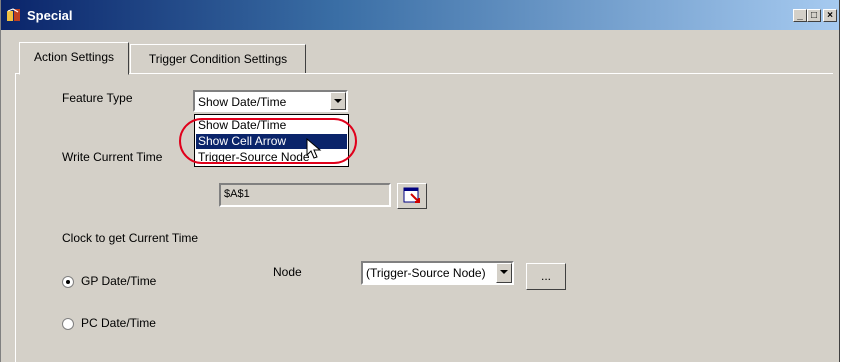 The image size is (852, 362). What do you see at coordinates (112, 157) in the screenshot?
I see `write-current-time-label: Write Current Time` at bounding box center [112, 157].